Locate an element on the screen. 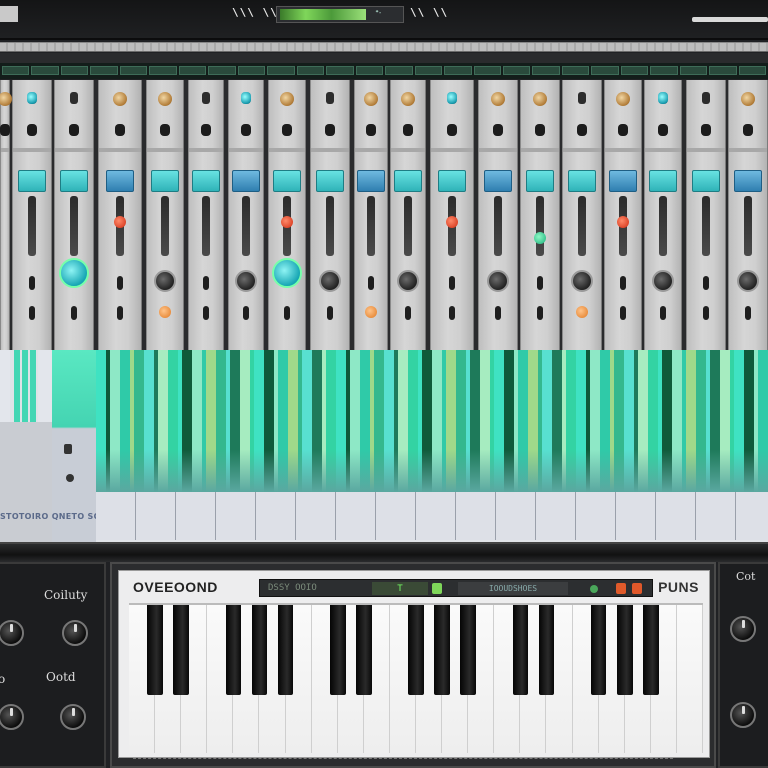 The width and height of the screenshot is (768, 768). white-key is located at coordinates (689, 679).